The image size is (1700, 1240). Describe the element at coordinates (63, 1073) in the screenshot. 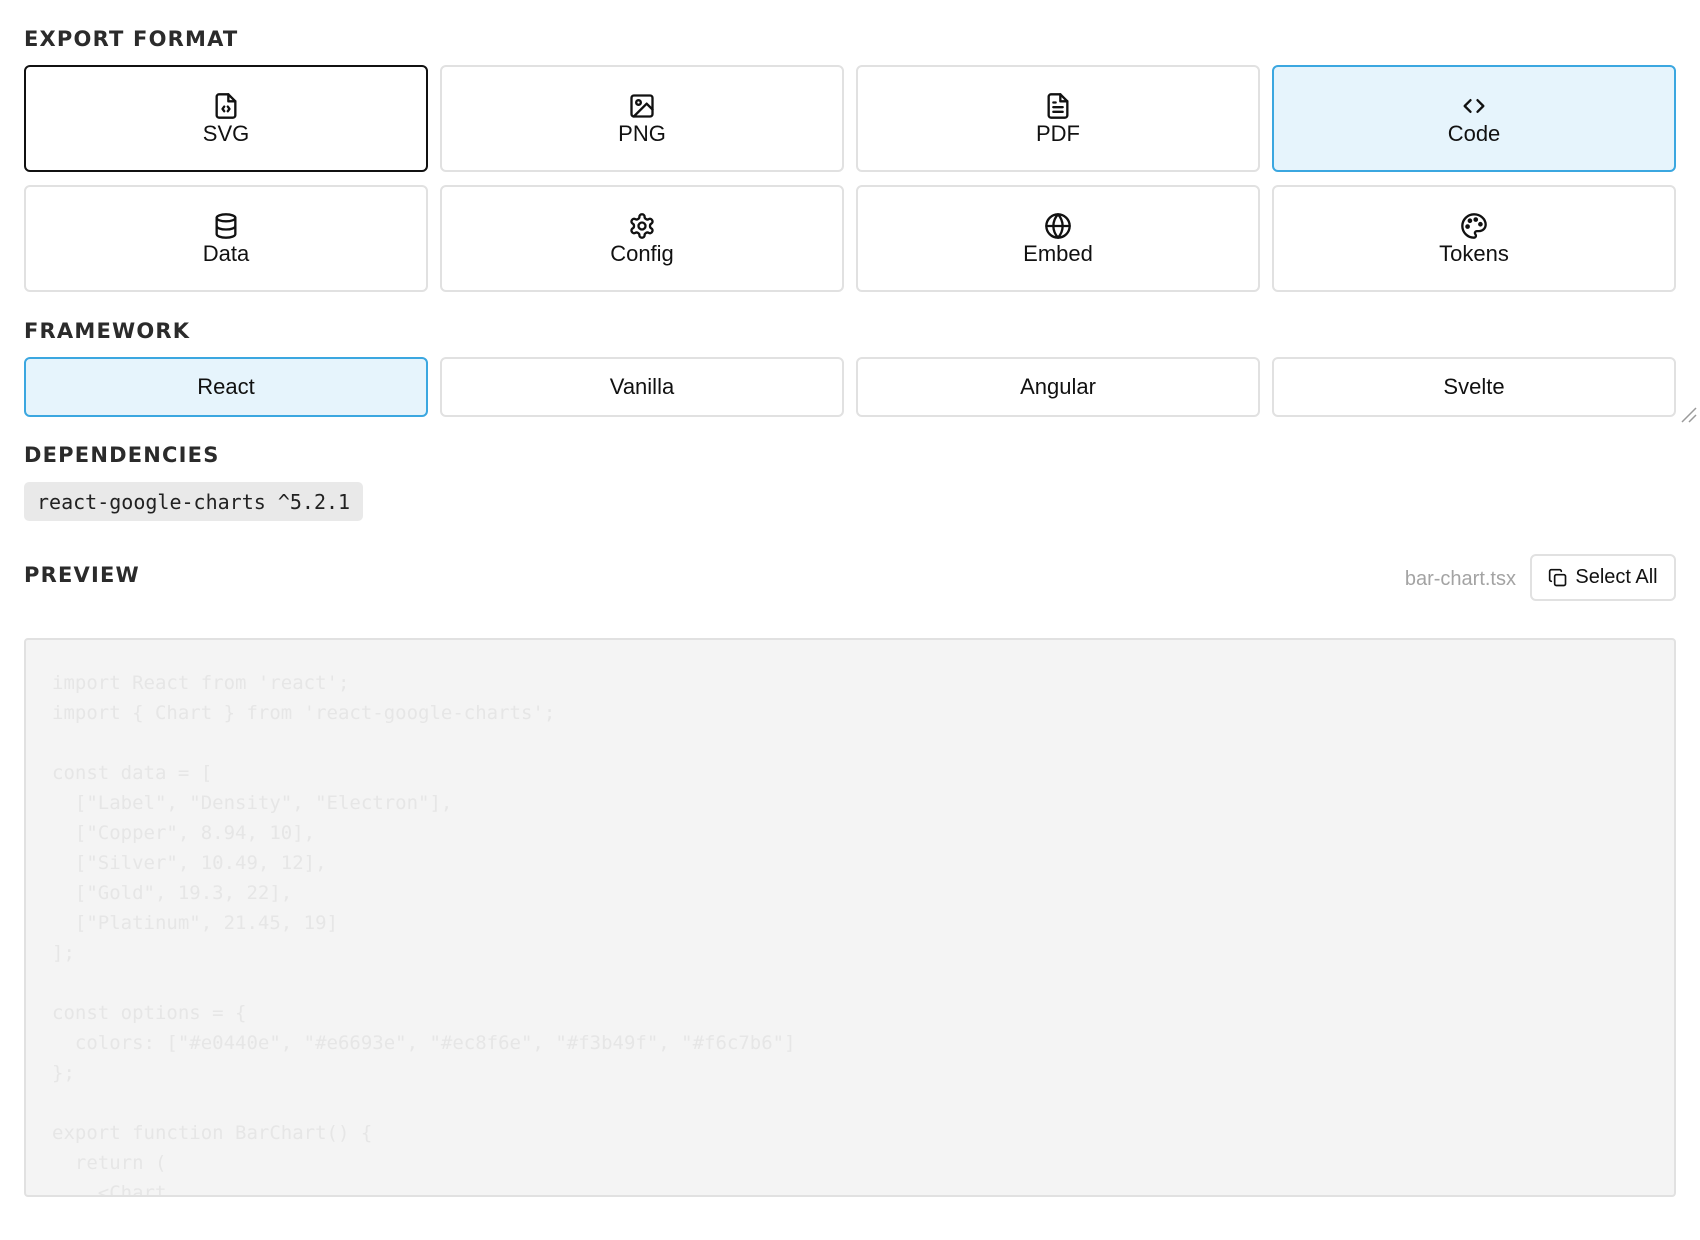

I see `code-line: };` at that location.